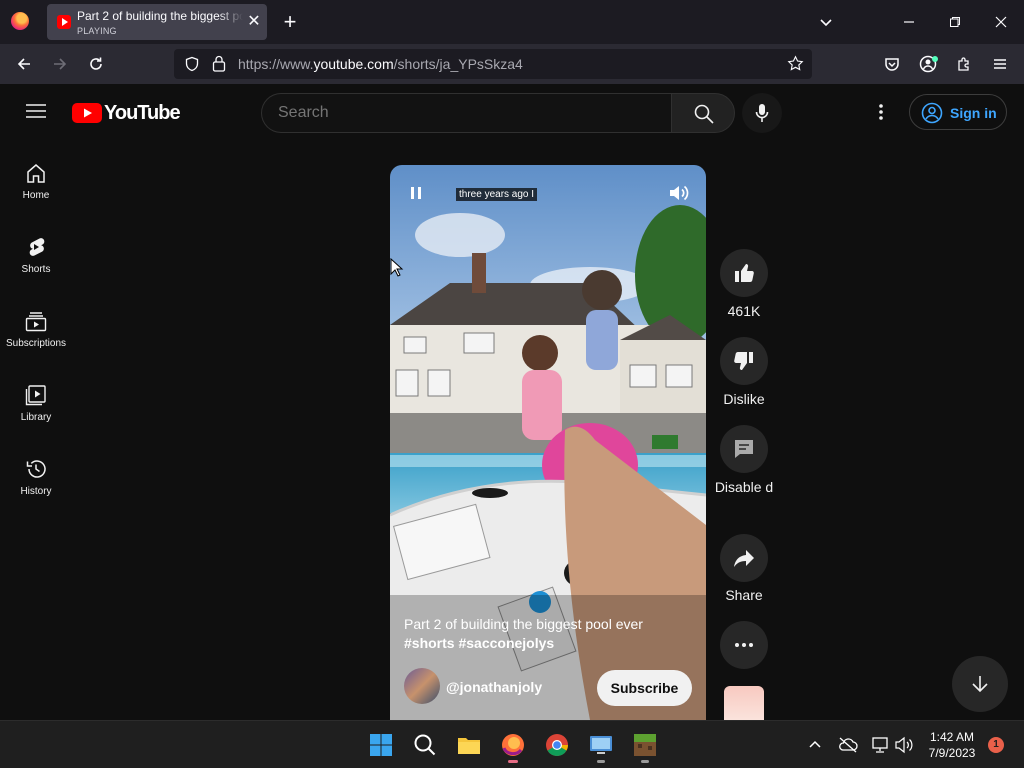  What do you see at coordinates (928, 64) in the screenshot?
I see `account-icon` at bounding box center [928, 64].